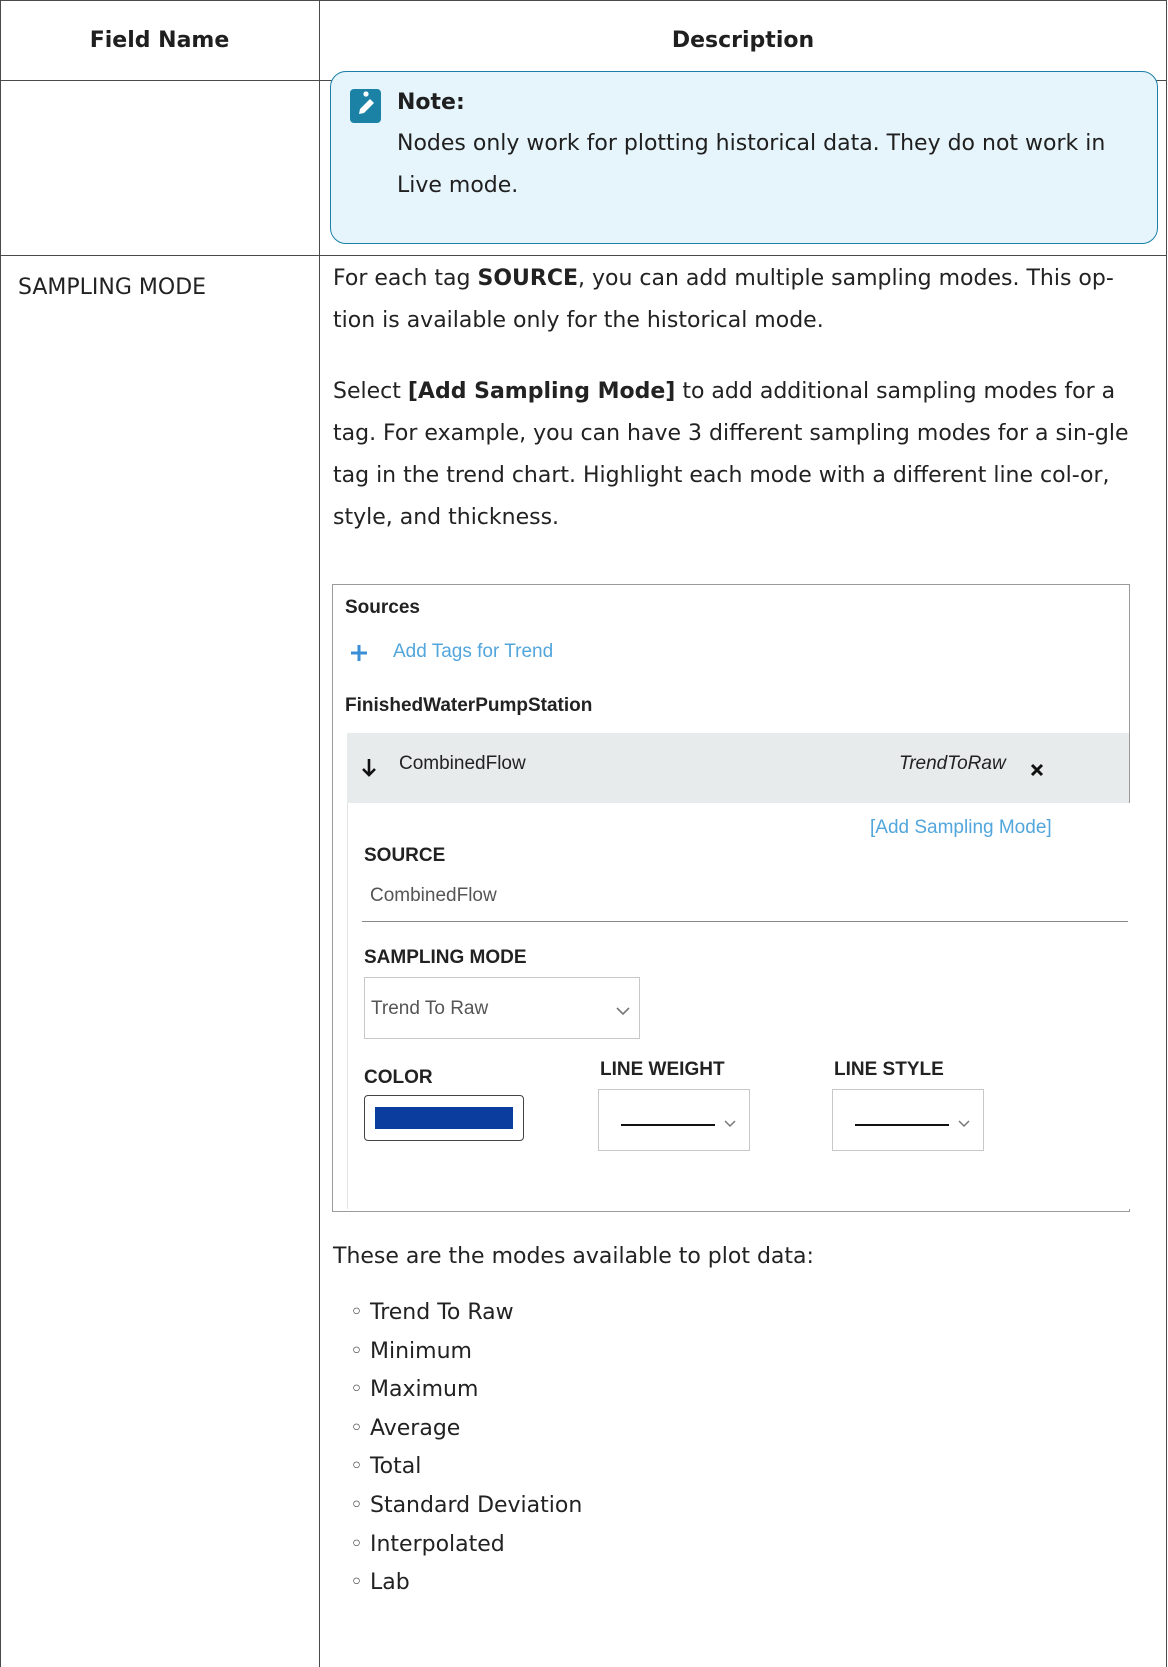 The image size is (1168, 1667). I want to click on tag-row: CombinedFlow TrendToRaw, so click(738, 768).